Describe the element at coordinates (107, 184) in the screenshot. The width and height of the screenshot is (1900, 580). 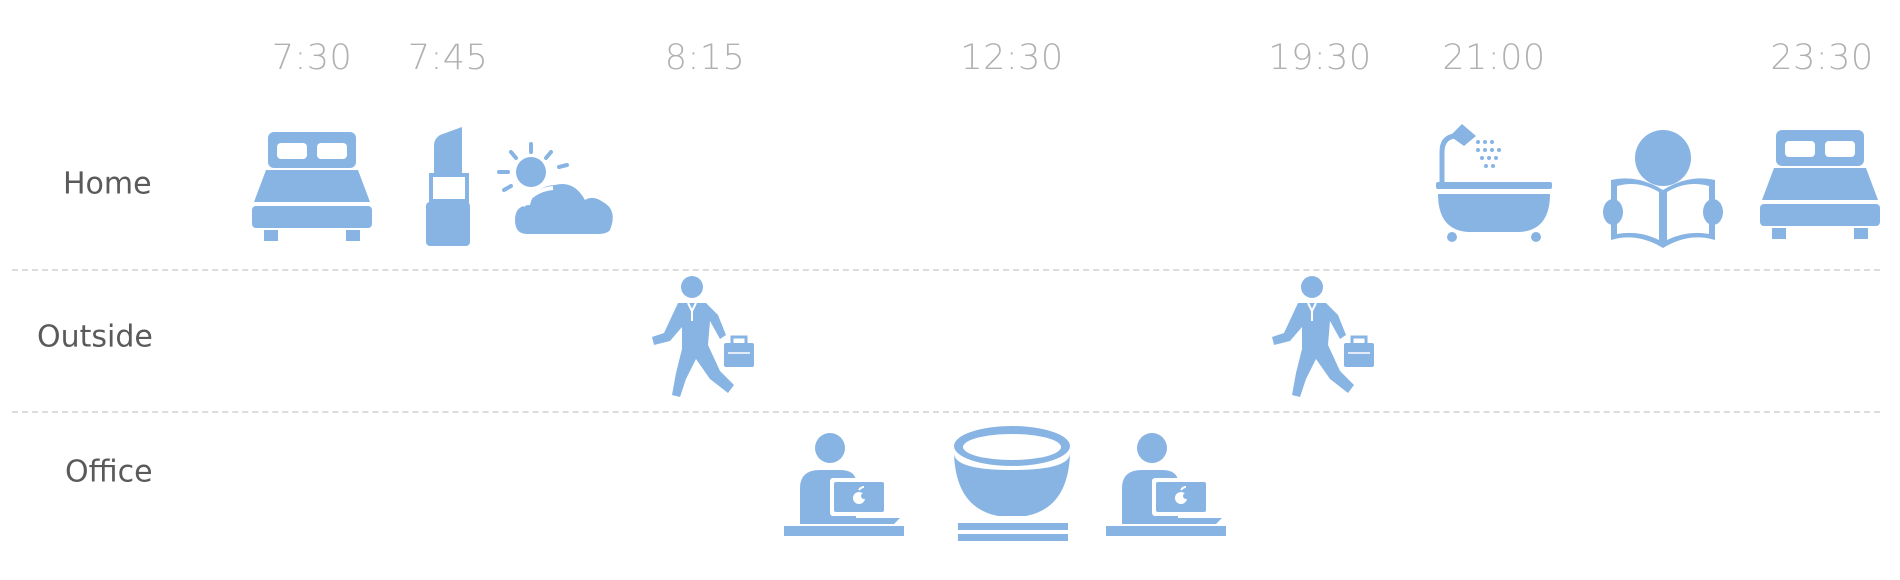
I see `row-label-home: Home` at that location.